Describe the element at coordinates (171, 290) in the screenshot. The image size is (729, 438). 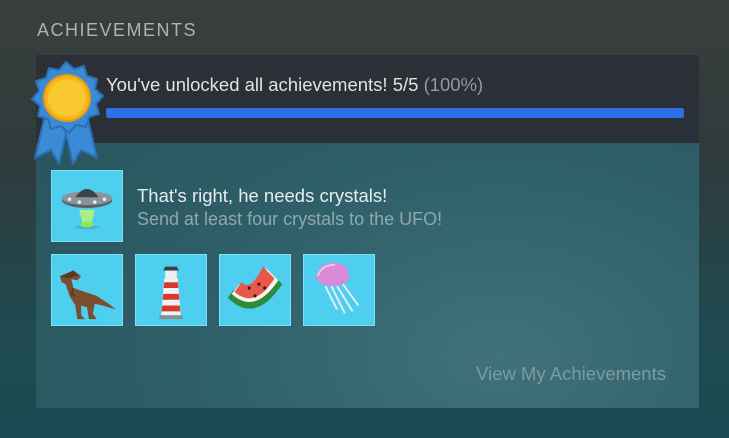
I see `lighthouse-icon` at that location.